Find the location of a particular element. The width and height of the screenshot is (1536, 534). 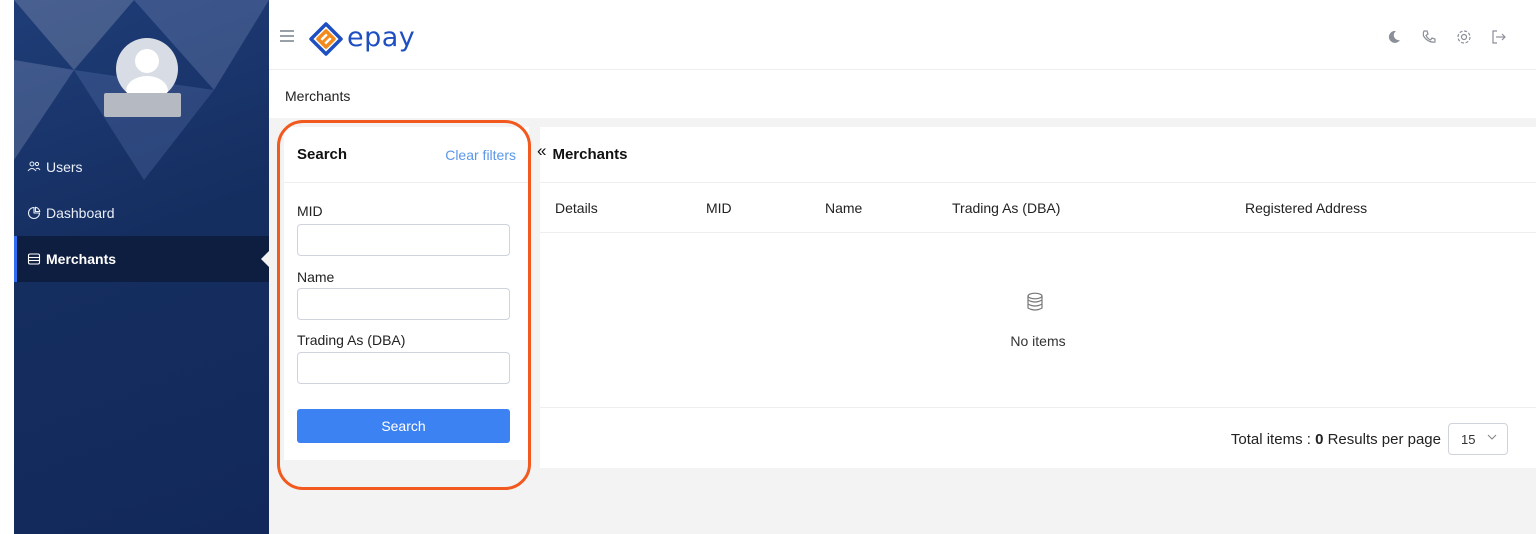

total-items-label: Total items : is located at coordinates (1270, 439).